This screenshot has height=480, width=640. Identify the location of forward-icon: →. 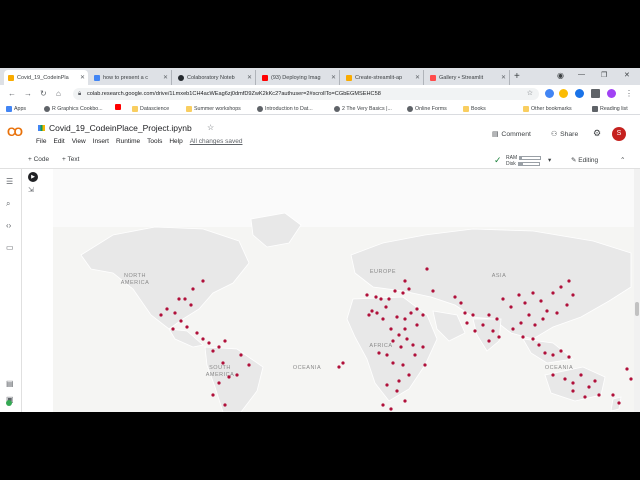
(28, 93).